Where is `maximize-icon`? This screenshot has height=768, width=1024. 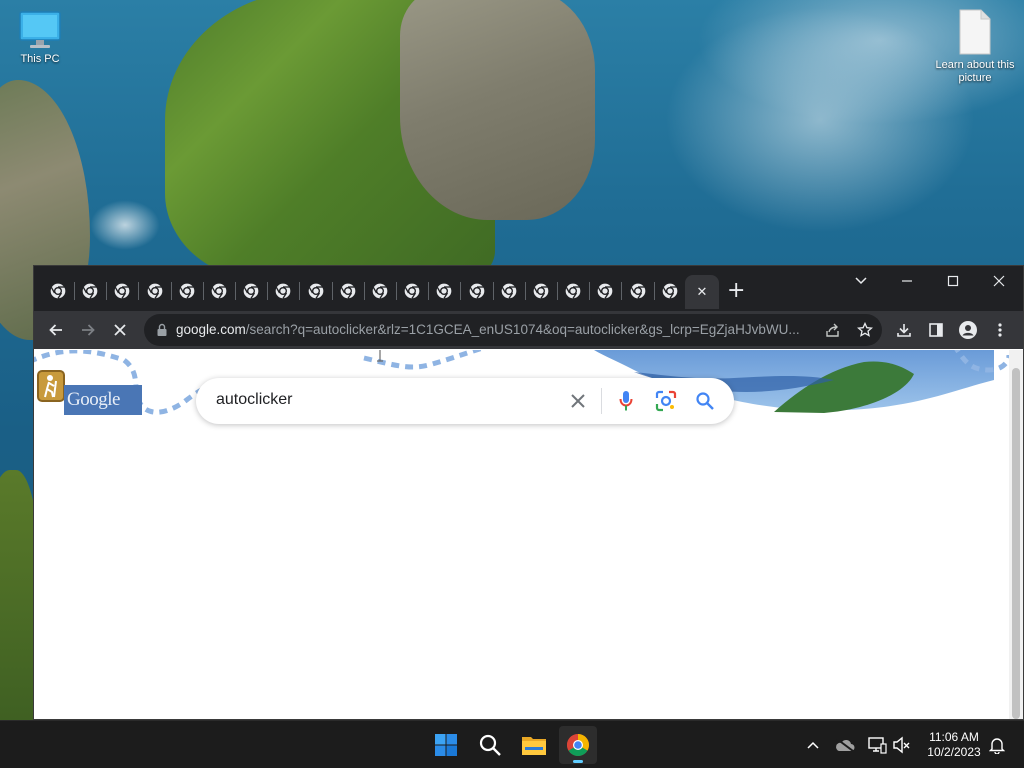 maximize-icon is located at coordinates (953, 281).